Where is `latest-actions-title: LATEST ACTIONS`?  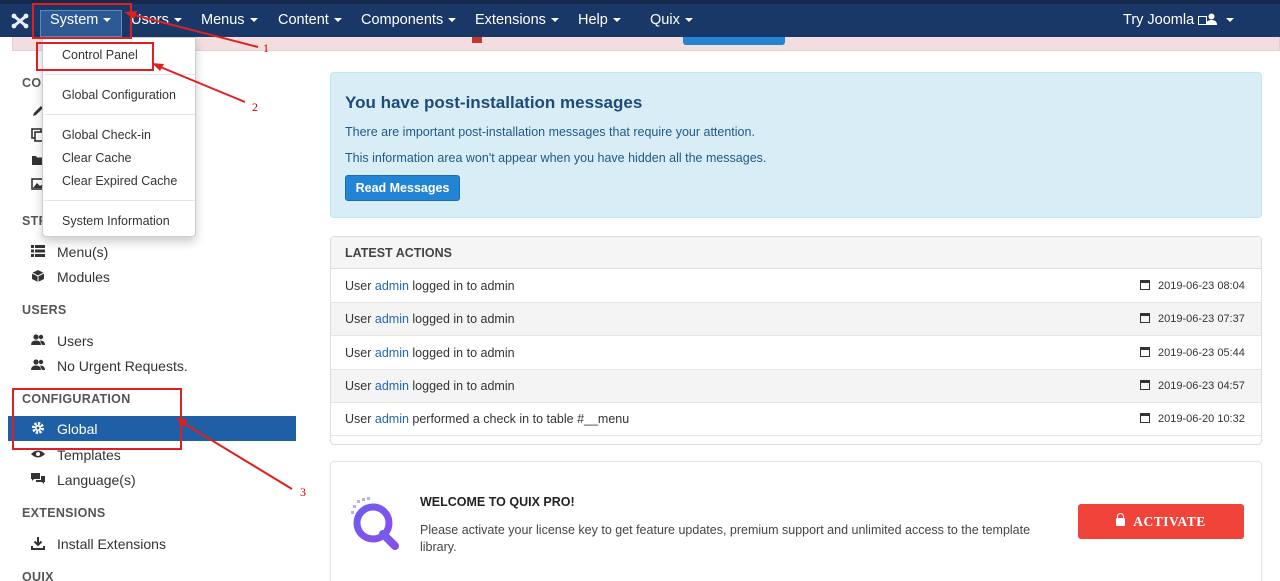
latest-actions-title: LATEST ACTIONS is located at coordinates (398, 253).